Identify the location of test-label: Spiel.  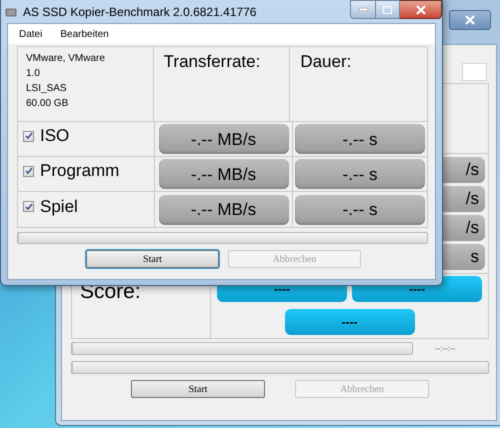
(59, 207).